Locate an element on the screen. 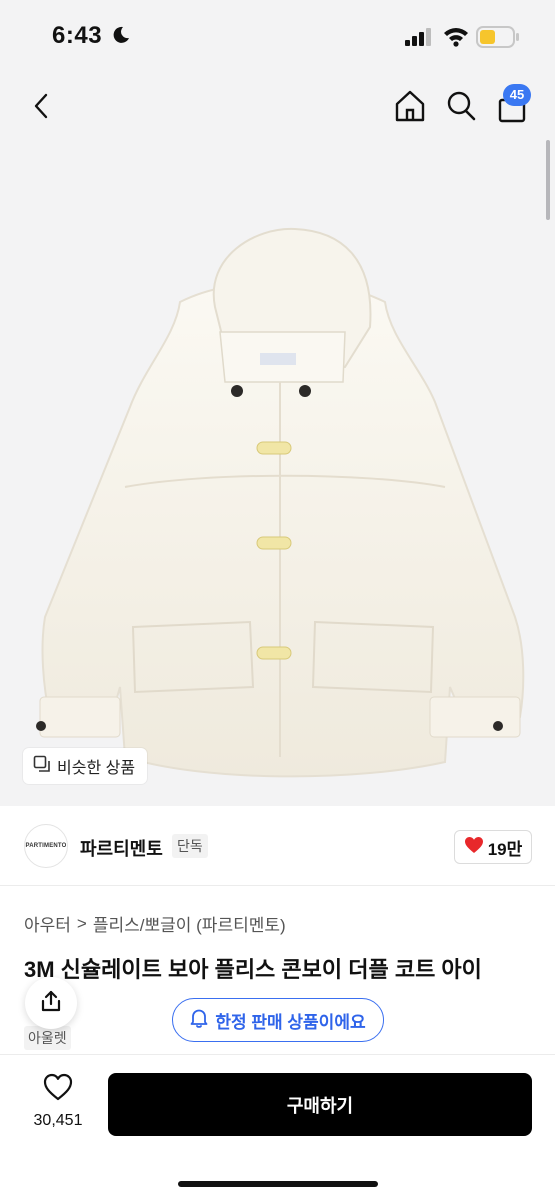  product-title: 3M 신슐레이트 보아 플리스 콘보이 더플 코트 아이 is located at coordinates (253, 969).